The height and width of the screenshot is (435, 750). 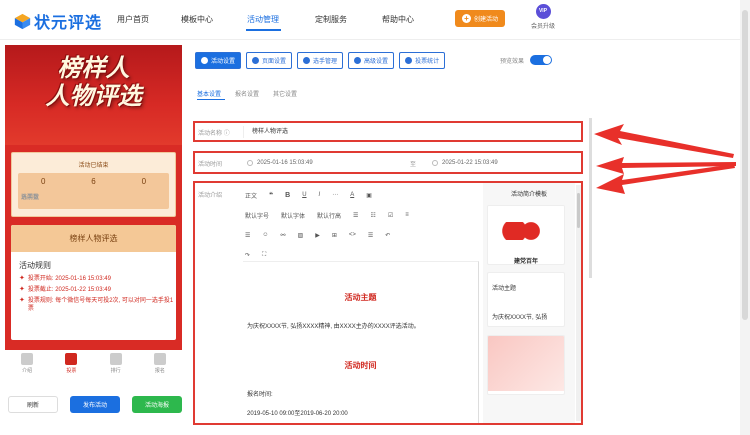 I want to click on settings-toolbar: 活动设置 页面设置 选手管理 高级设置 投票统计, so click(x=320, y=60).